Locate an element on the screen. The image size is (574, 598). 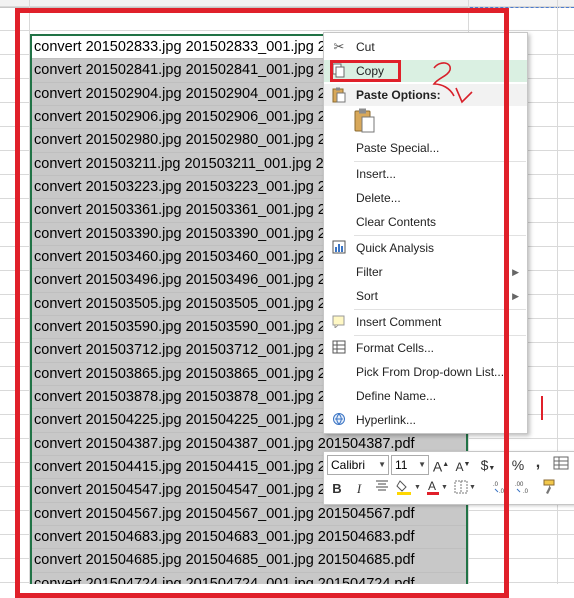
paintbrush-icon is located at coordinates (549, 486).